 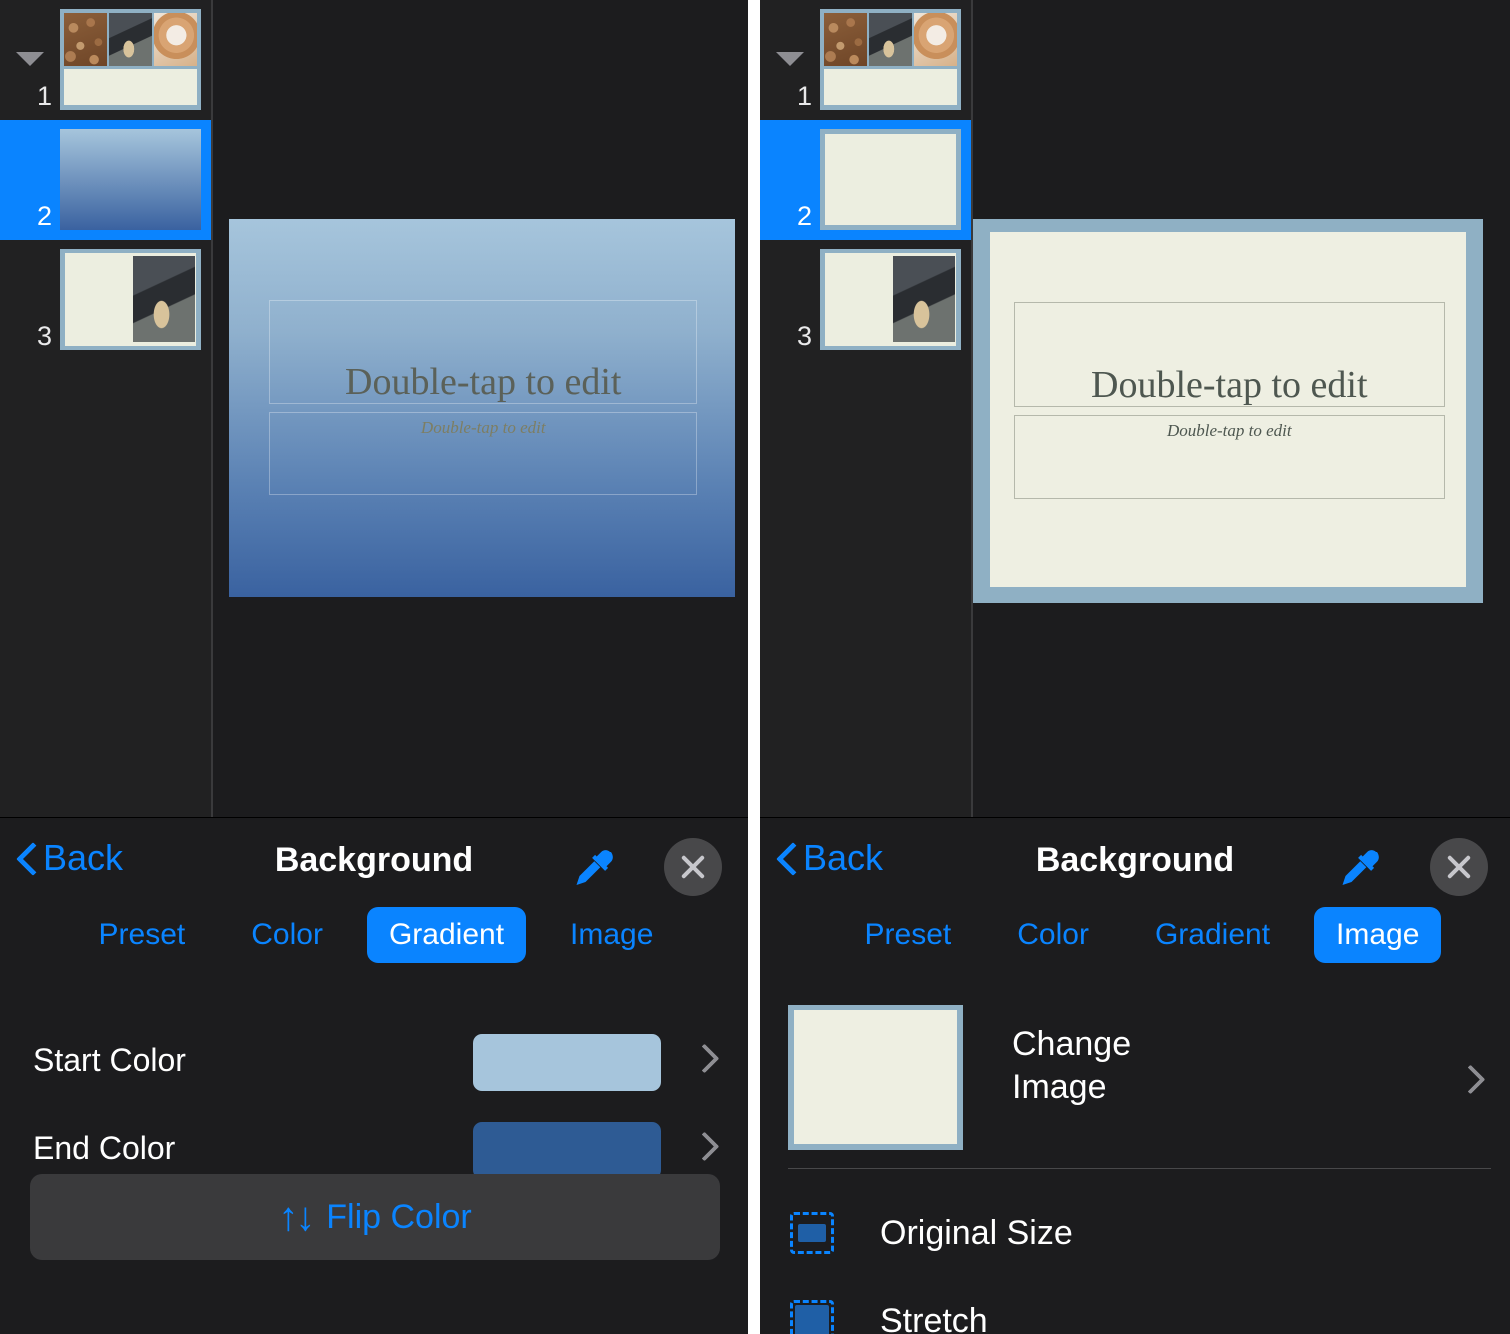 What do you see at coordinates (976, 1232) in the screenshot?
I see `original-size-label: Original Size` at bounding box center [976, 1232].